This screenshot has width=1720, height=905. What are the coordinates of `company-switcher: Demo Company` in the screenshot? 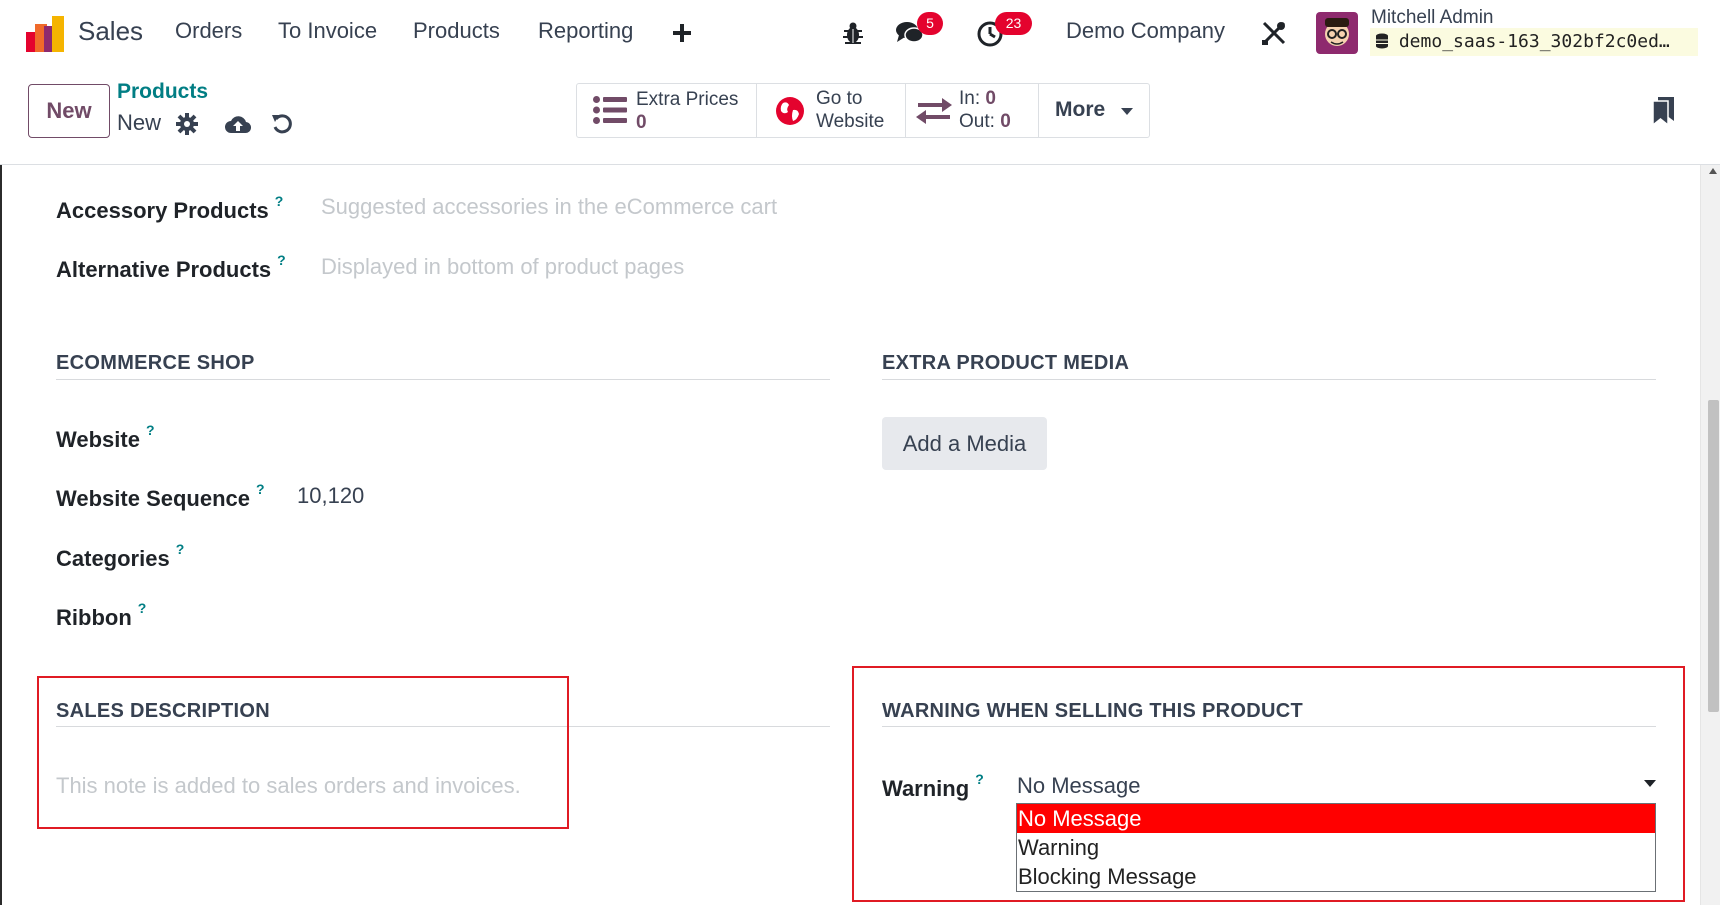 It's located at (1145, 31).